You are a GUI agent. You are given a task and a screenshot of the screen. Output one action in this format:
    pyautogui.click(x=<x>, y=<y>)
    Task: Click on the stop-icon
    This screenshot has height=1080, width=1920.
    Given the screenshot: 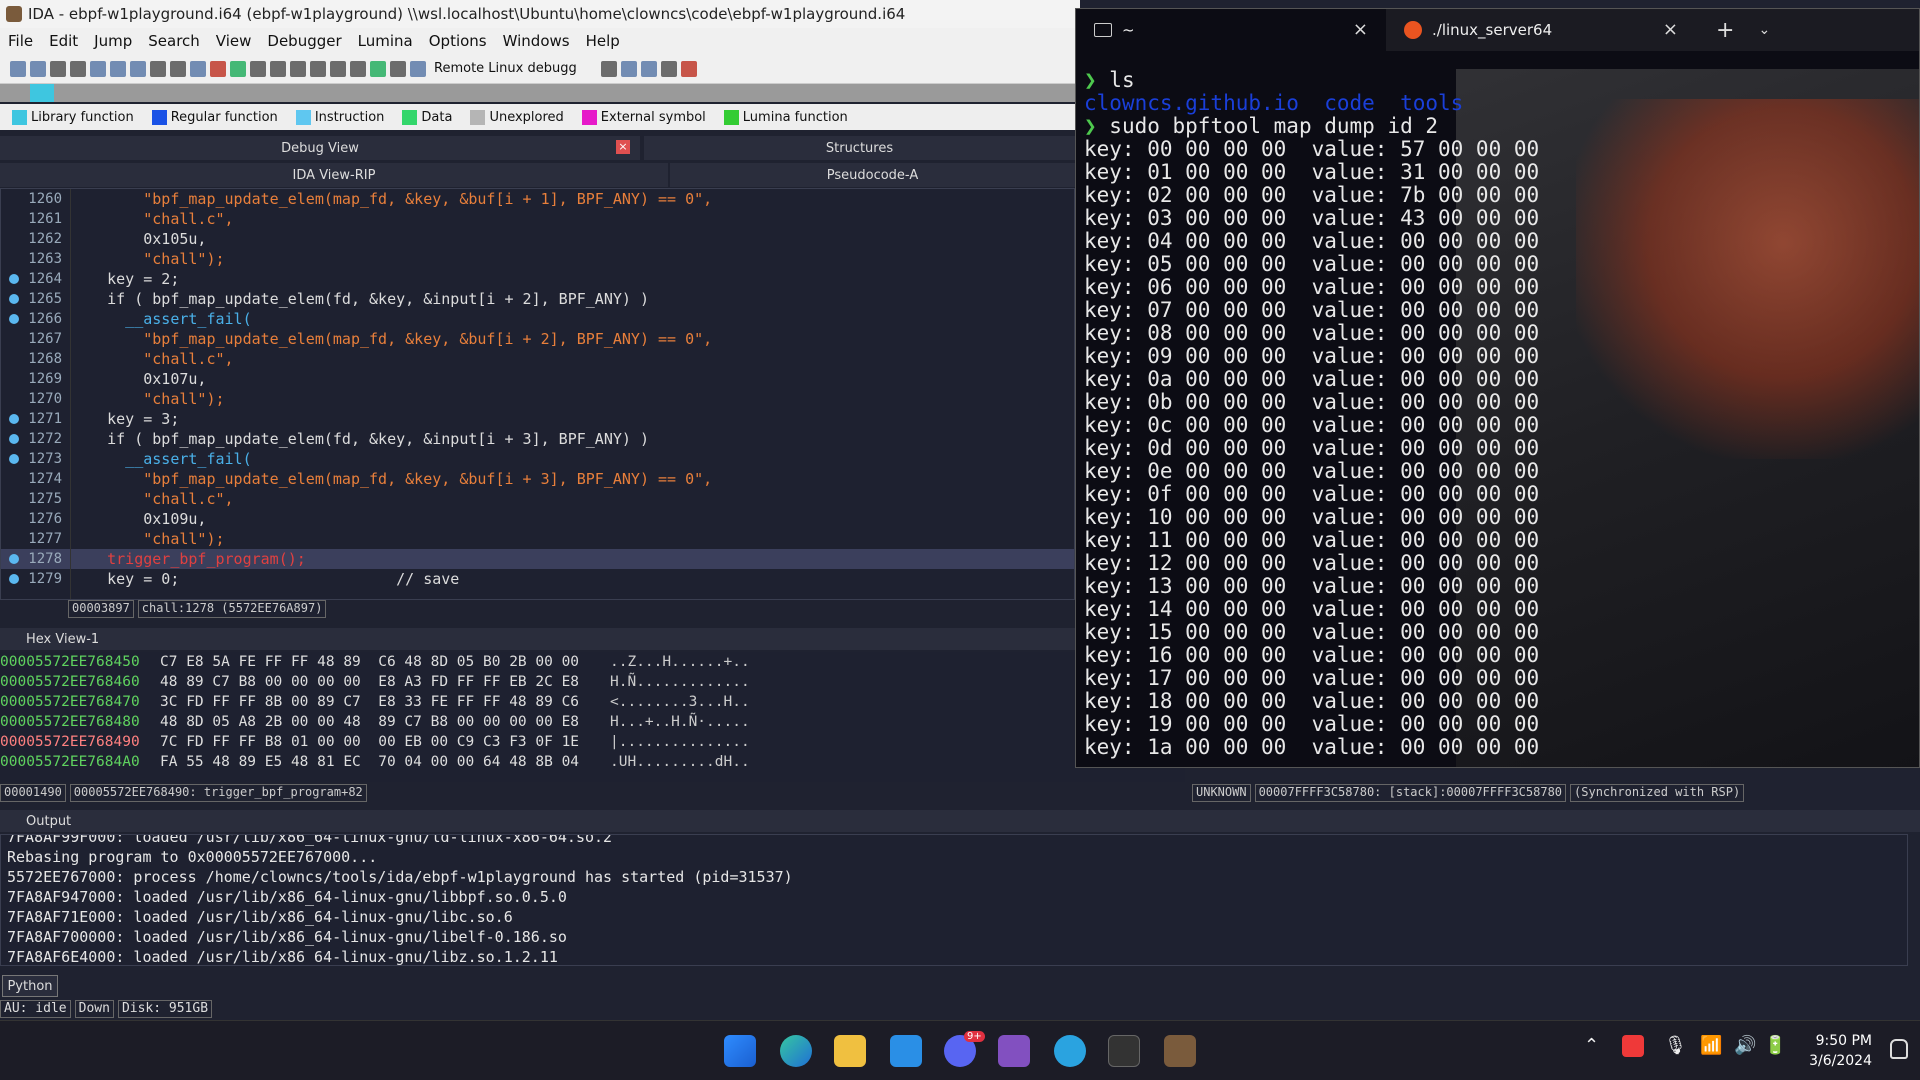 What is the action you would take?
    pyautogui.click(x=418, y=68)
    